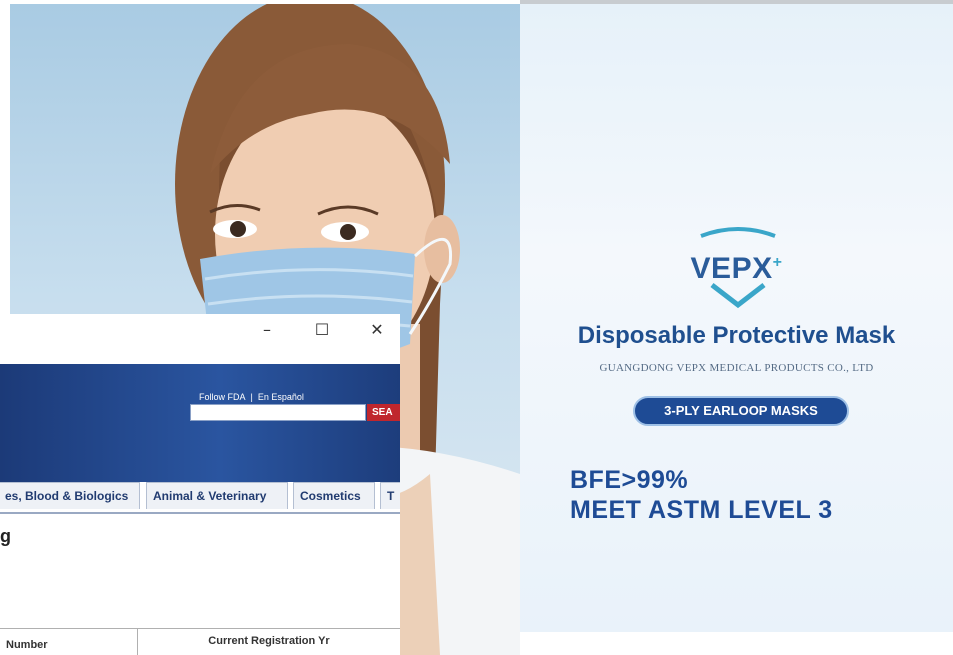 The width and height of the screenshot is (953, 655). Describe the element at coordinates (68, 642) in the screenshot. I see `column-header-number: Number` at that location.